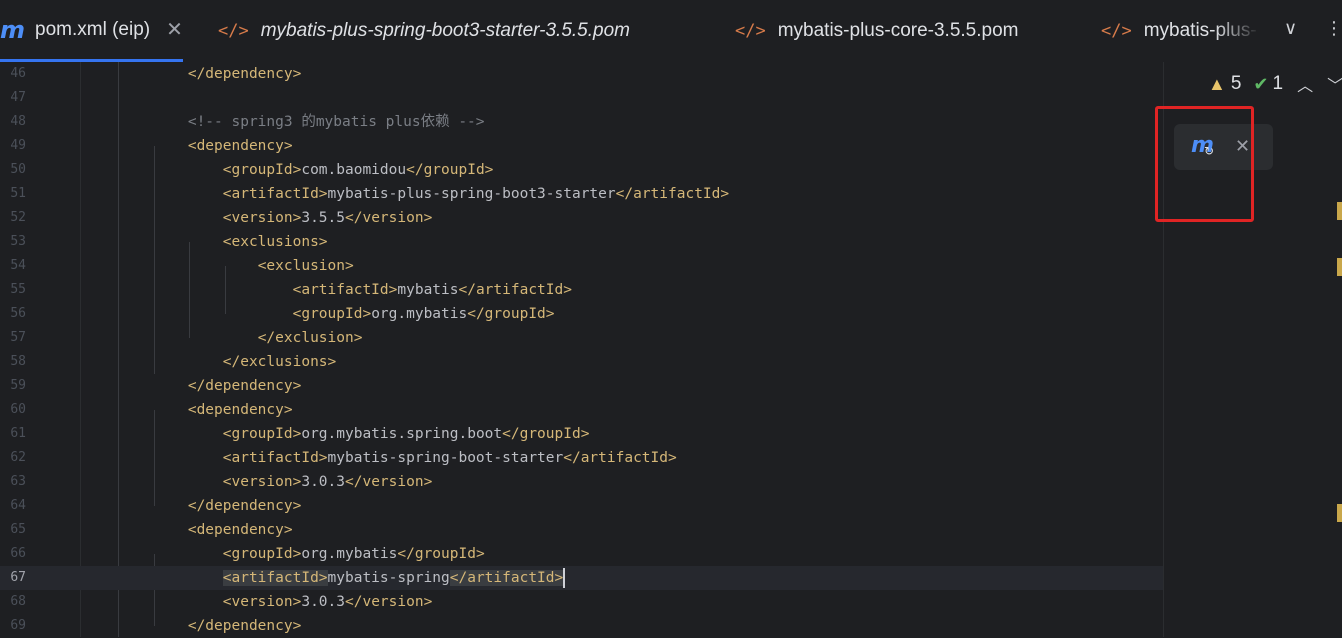 This screenshot has height=638, width=1342. I want to click on code-line: 57 </exclusion>, so click(581, 338).